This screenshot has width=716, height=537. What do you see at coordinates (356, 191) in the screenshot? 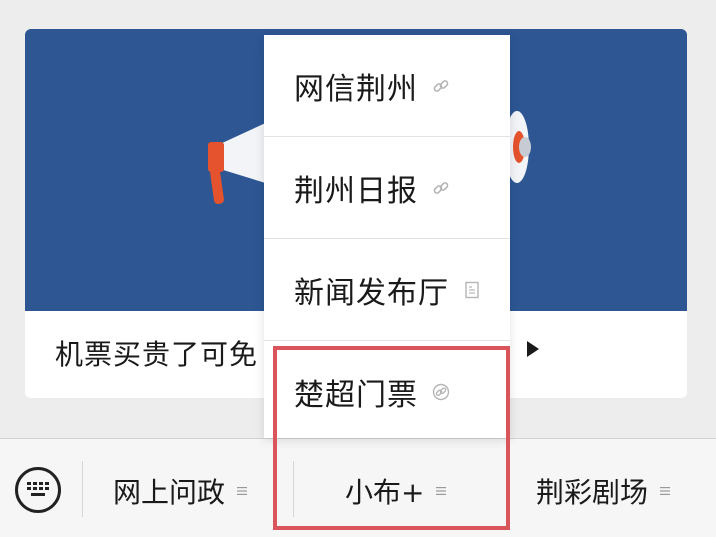
I see `submenu-item-label: 荆州日报` at bounding box center [356, 191].